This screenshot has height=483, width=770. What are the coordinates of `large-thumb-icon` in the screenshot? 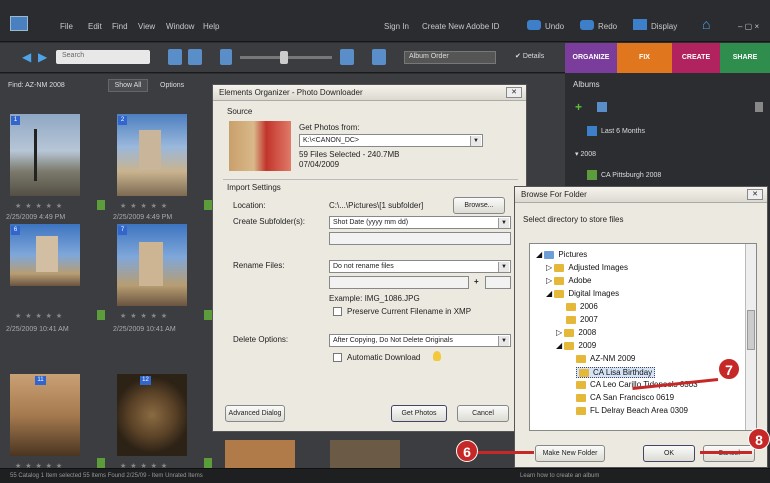 It's located at (347, 57).